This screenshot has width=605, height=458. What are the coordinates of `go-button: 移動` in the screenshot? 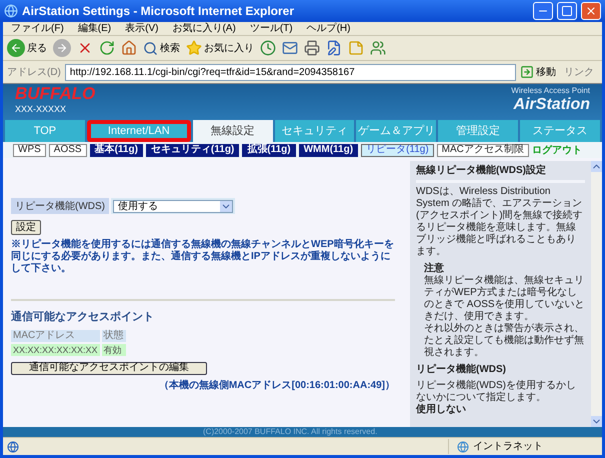 It's located at (538, 72).